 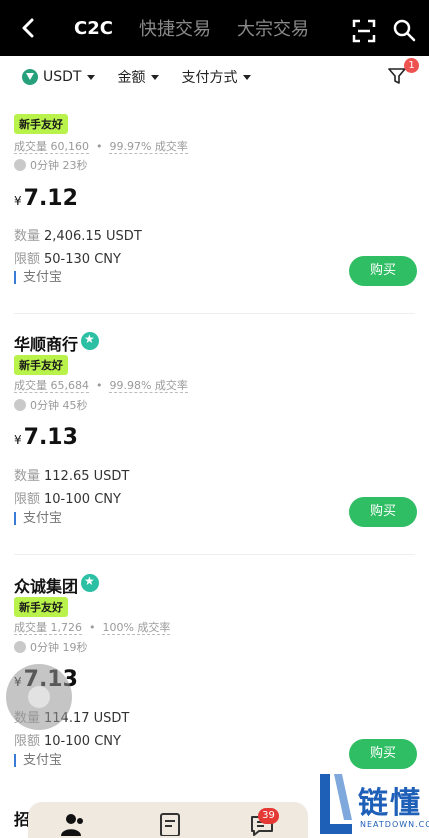 I want to click on release-time: 0分钟 23秒, so click(x=51, y=165).